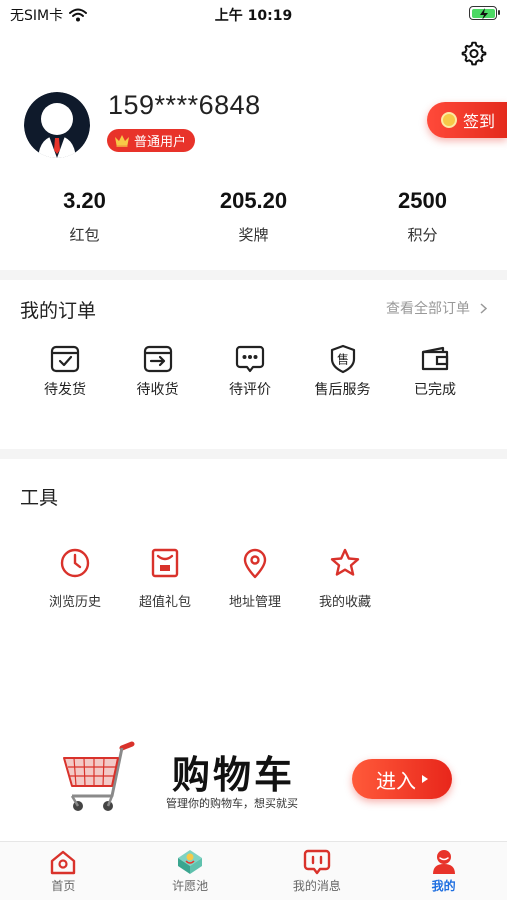 This screenshot has height=900, width=507. I want to click on status-time: 上午 10:19, so click(253, 16).